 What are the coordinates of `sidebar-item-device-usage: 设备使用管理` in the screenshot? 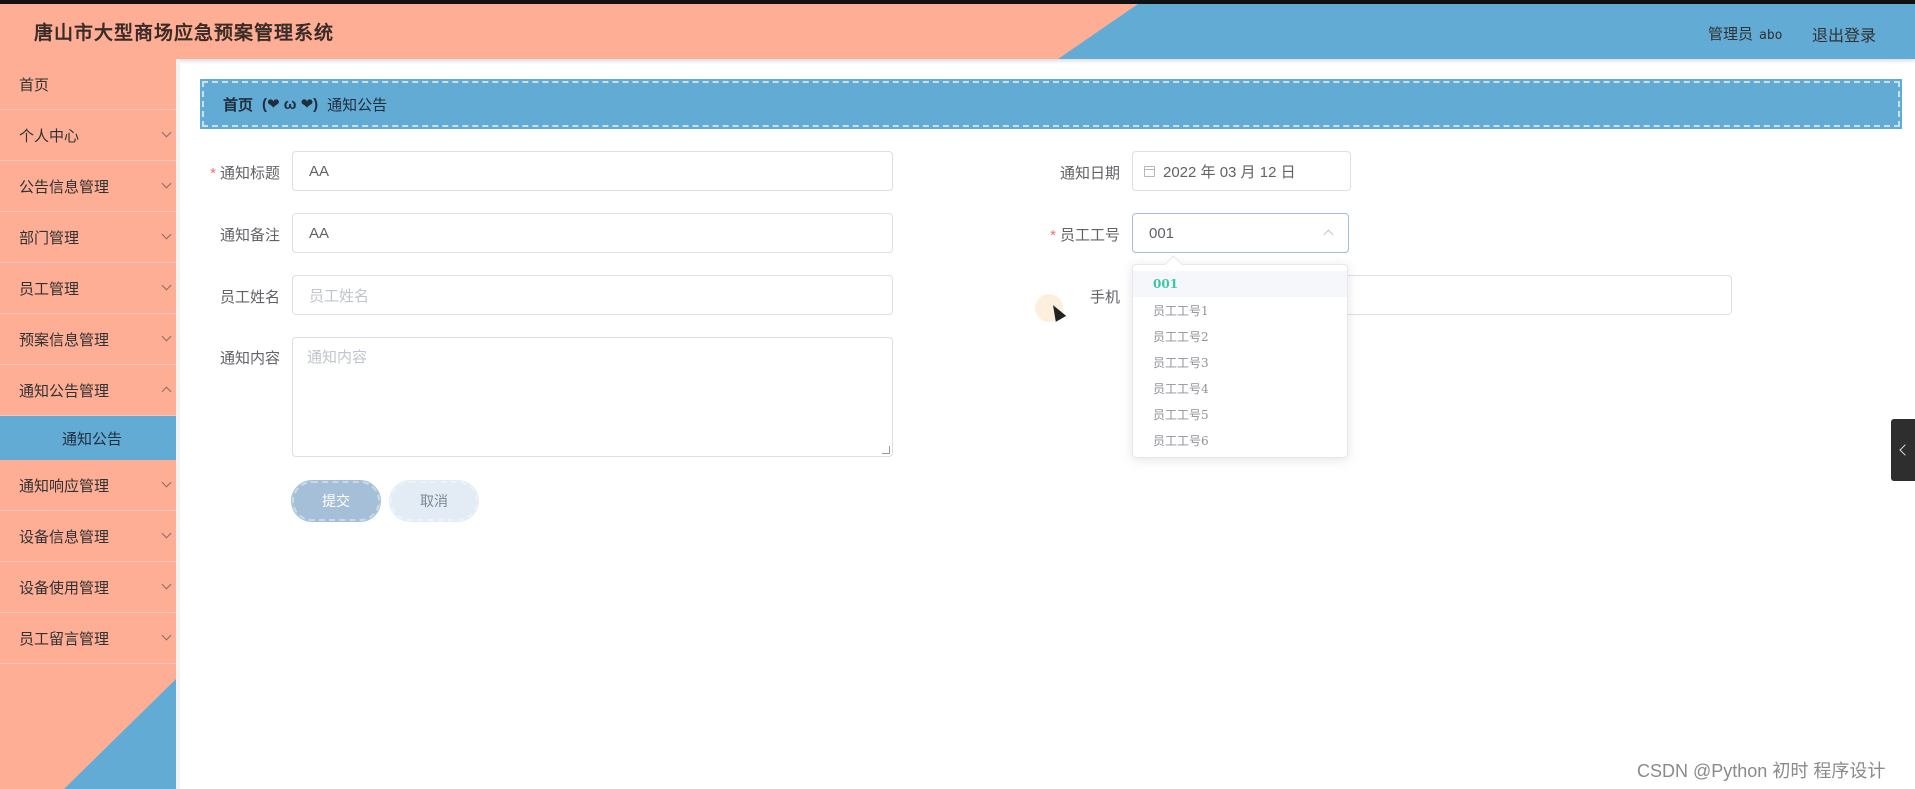 It's located at (88, 587).